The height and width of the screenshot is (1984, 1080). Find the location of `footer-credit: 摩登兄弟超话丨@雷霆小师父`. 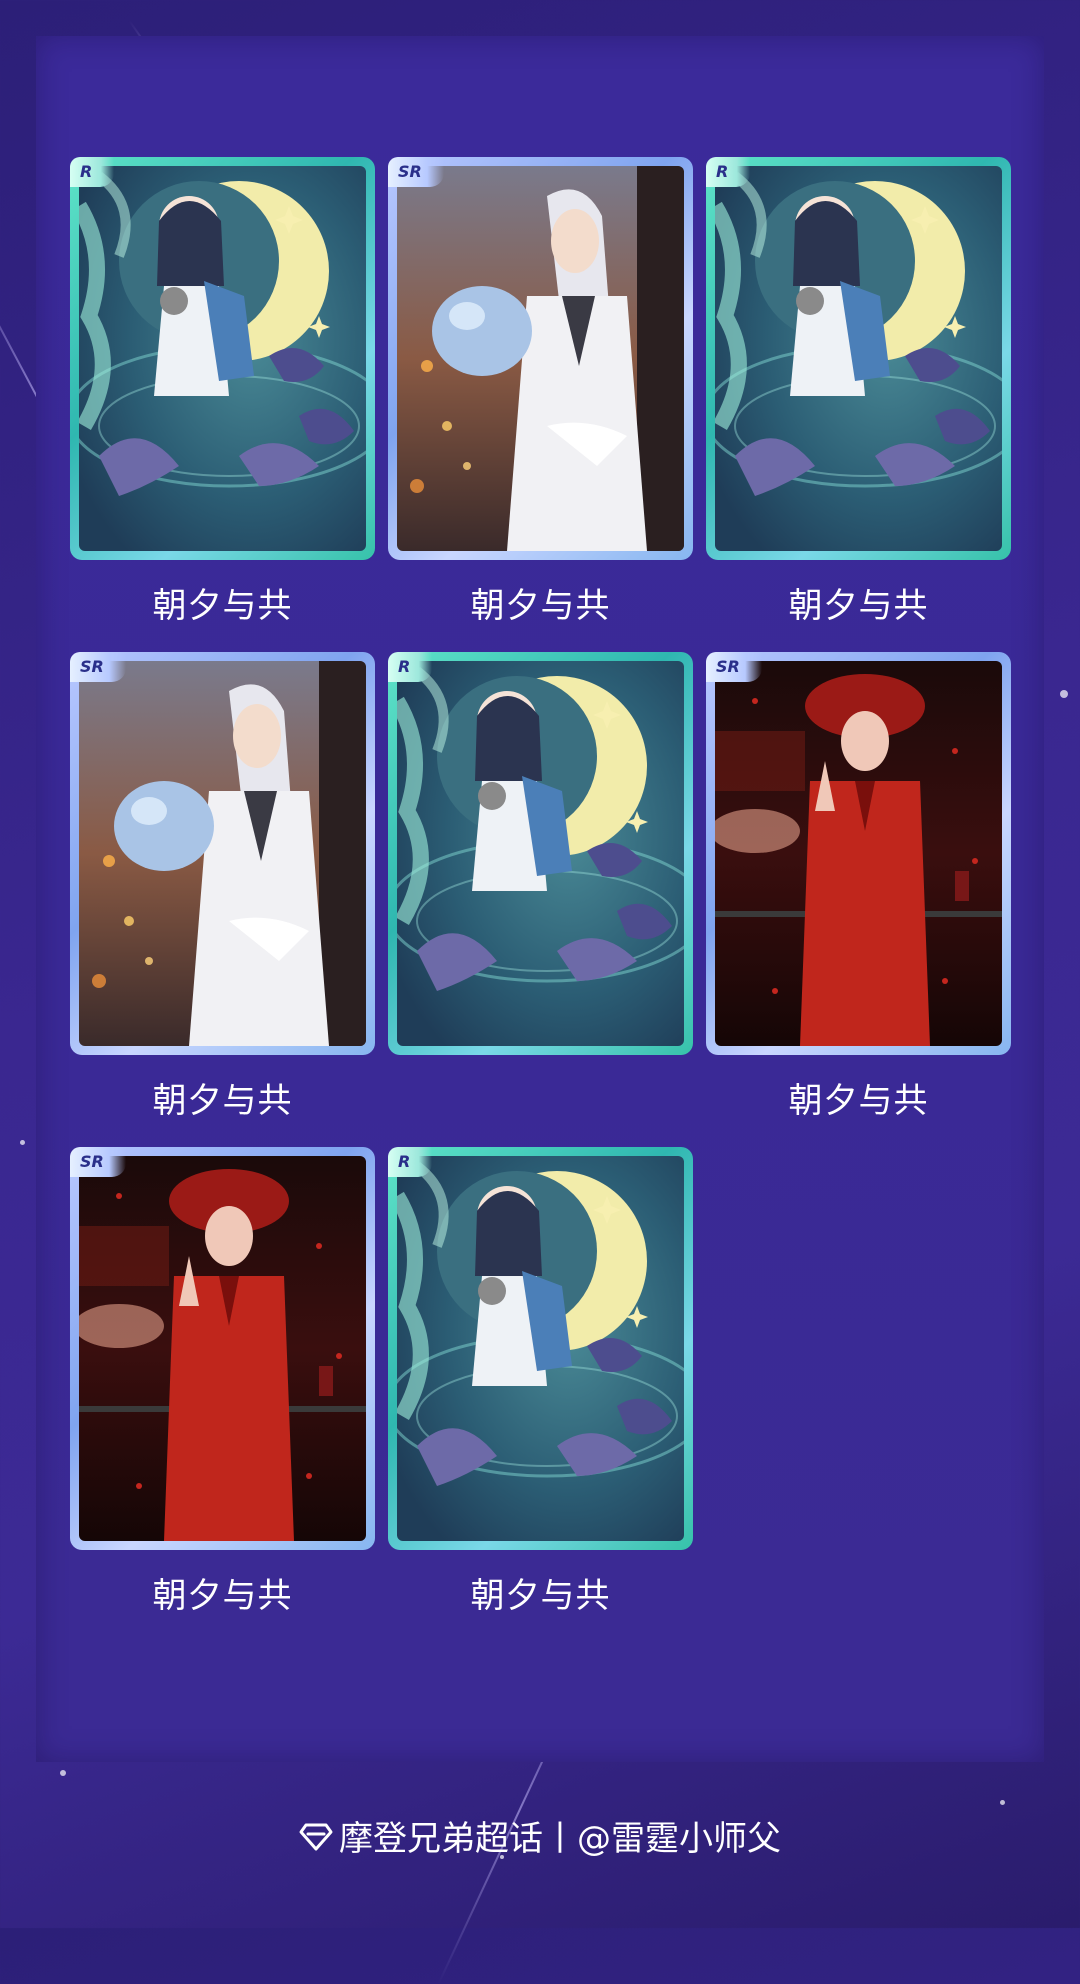

footer-credit: 摩登兄弟超话丨@雷霆小师父 is located at coordinates (540, 1836).